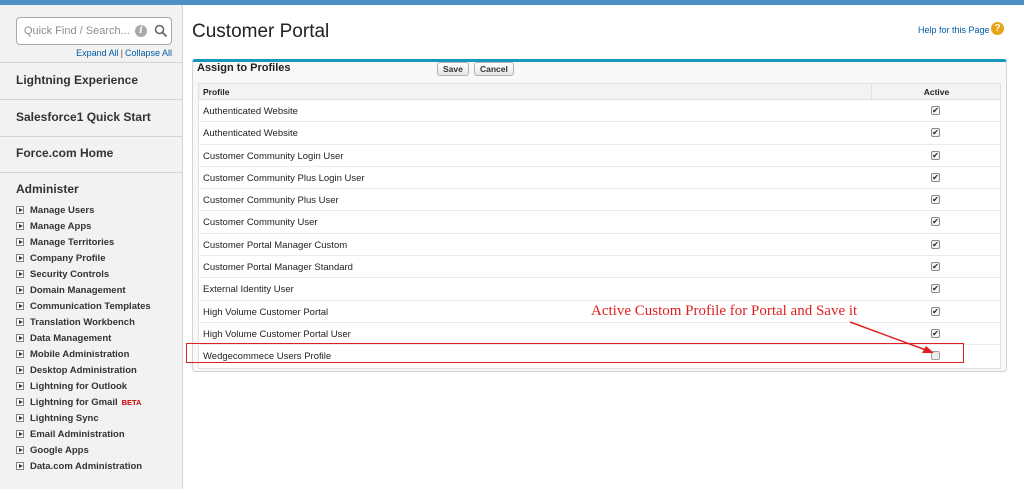 The image size is (1024, 489). Describe the element at coordinates (83, 322) in the screenshot. I see `sidebar-item-translation-workbench: Translation Workbench` at that location.